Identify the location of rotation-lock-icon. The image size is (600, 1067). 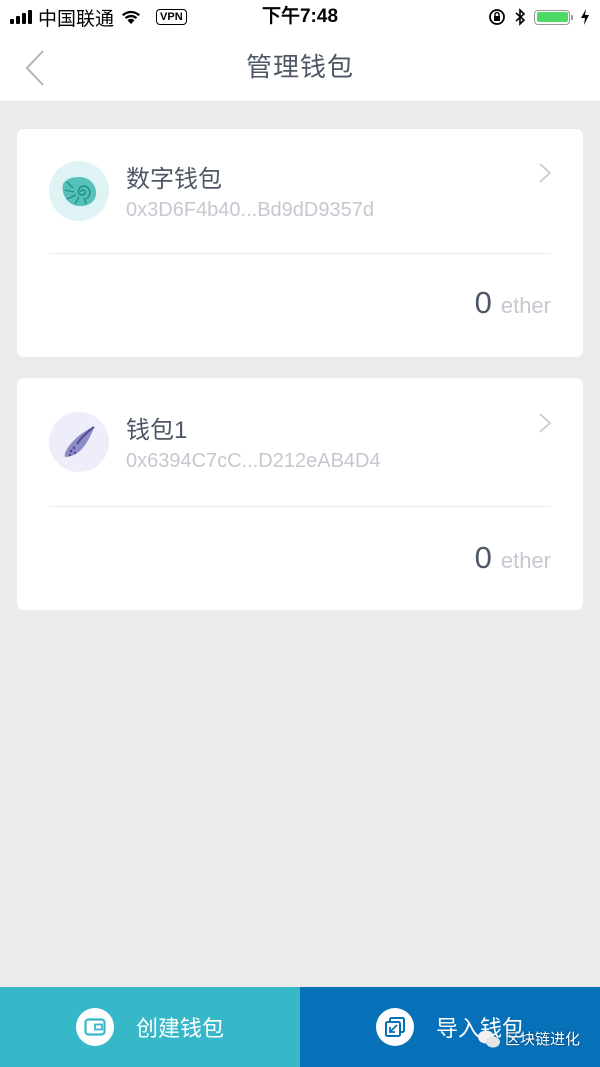
(497, 17).